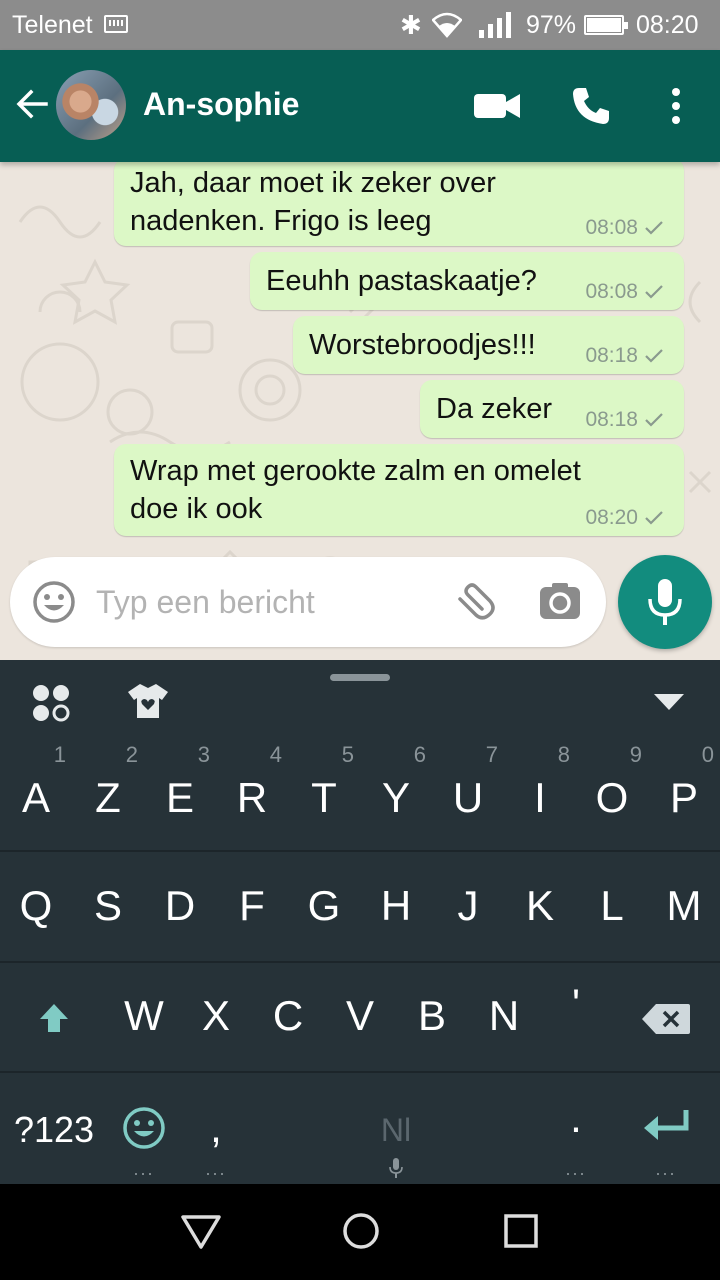  Describe the element at coordinates (216, 1017) in the screenshot. I see `key: X` at that location.